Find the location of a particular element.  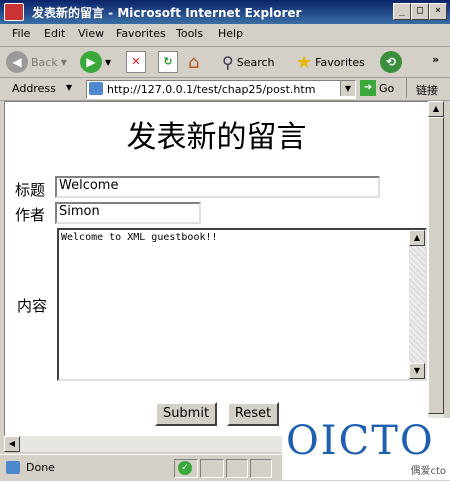

title-input: Welcome is located at coordinates (217, 187).